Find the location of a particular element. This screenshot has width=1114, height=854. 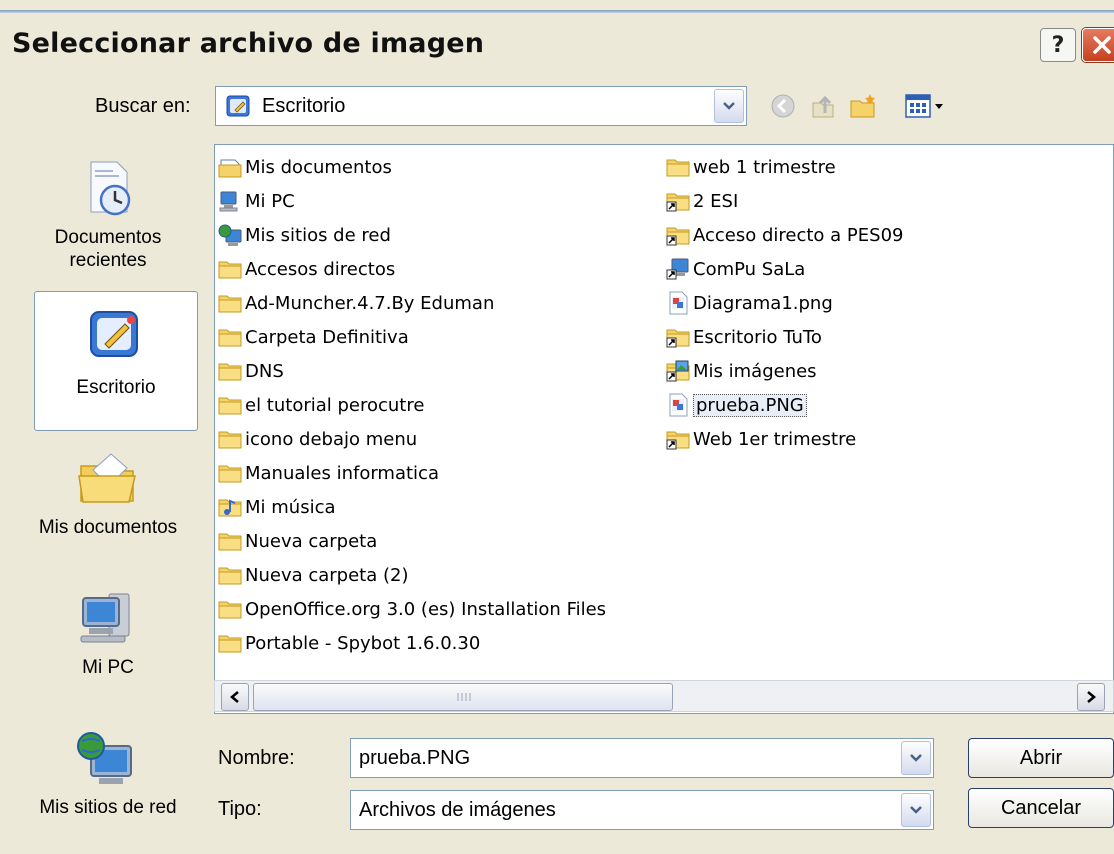

file-item: Acceso directo a PES09 is located at coordinates (784, 235).